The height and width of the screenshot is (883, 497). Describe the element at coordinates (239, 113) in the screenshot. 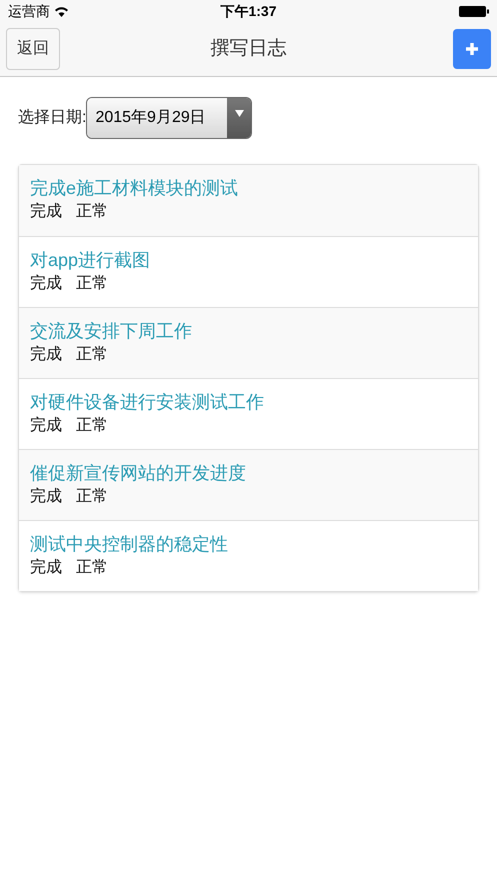

I see `dropdown-arrow-icon` at that location.